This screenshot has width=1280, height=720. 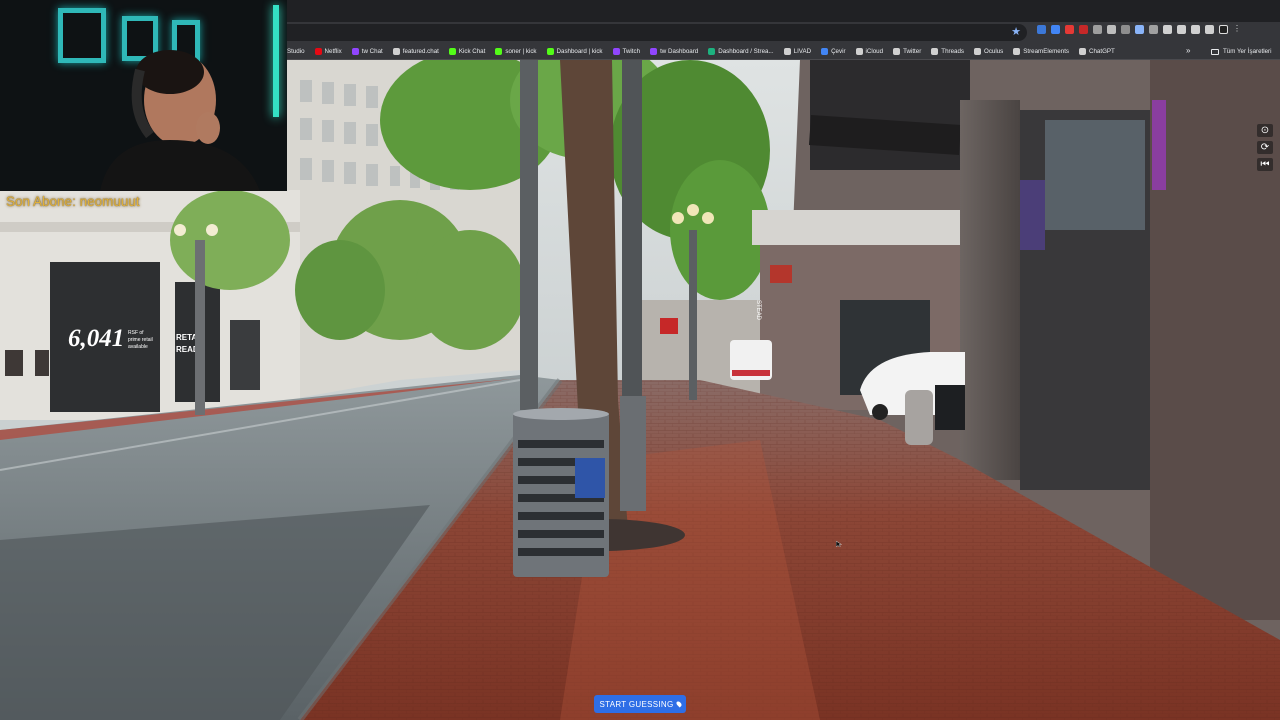 I want to click on bookmark-item: Twitch, so click(x=626, y=51).